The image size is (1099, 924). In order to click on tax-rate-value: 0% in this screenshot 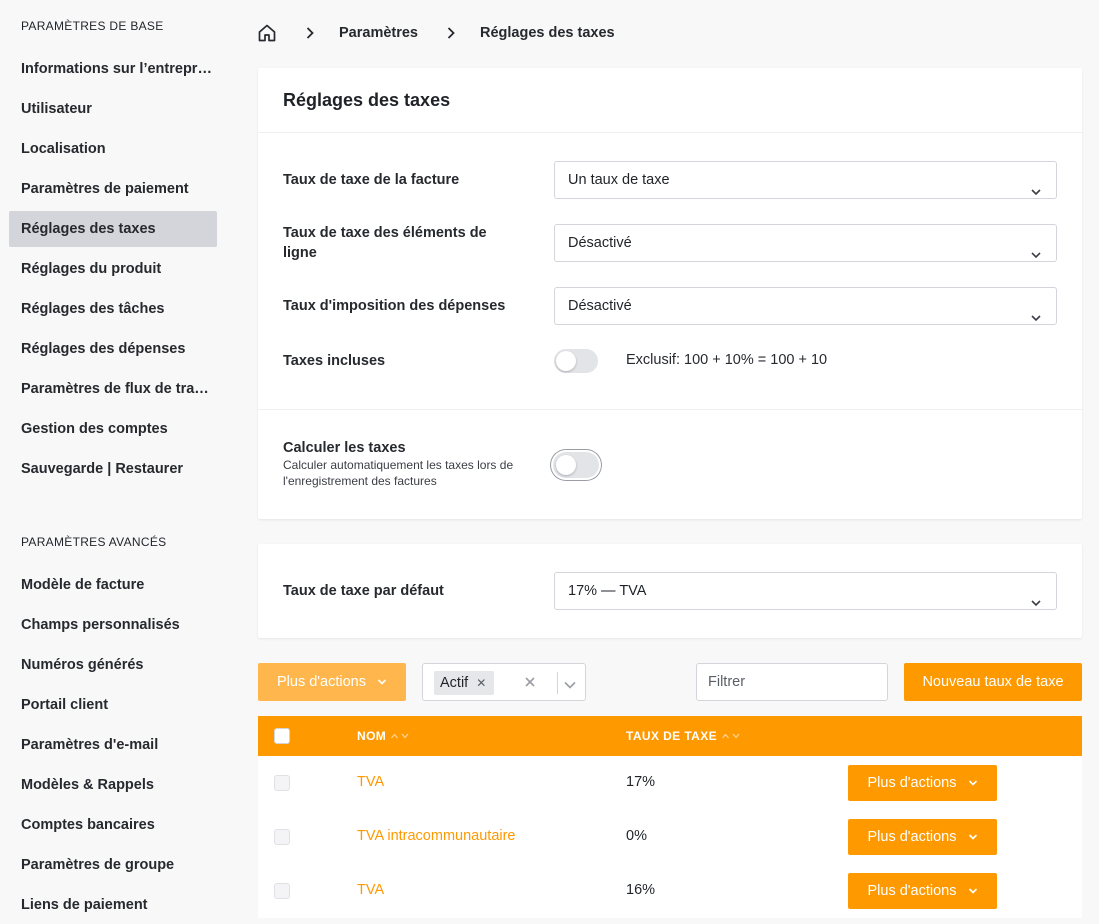, I will do `click(636, 836)`.